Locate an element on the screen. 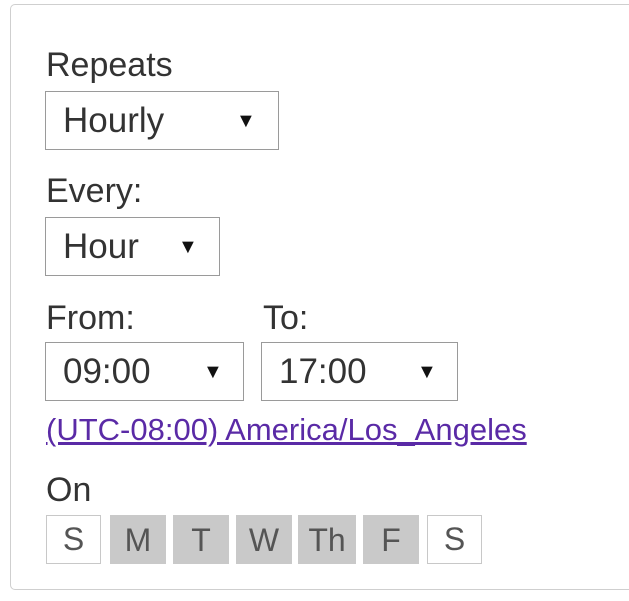 The width and height of the screenshot is (629, 601). day-wednesday-toggle: W is located at coordinates (264, 539).